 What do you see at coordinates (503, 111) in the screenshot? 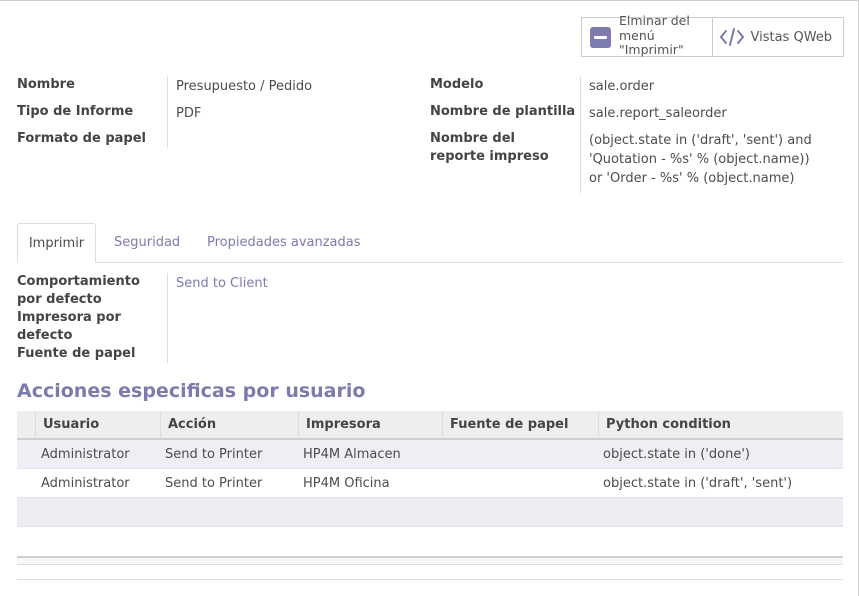
I see `template-name-label: Nombre de plantilla` at bounding box center [503, 111].